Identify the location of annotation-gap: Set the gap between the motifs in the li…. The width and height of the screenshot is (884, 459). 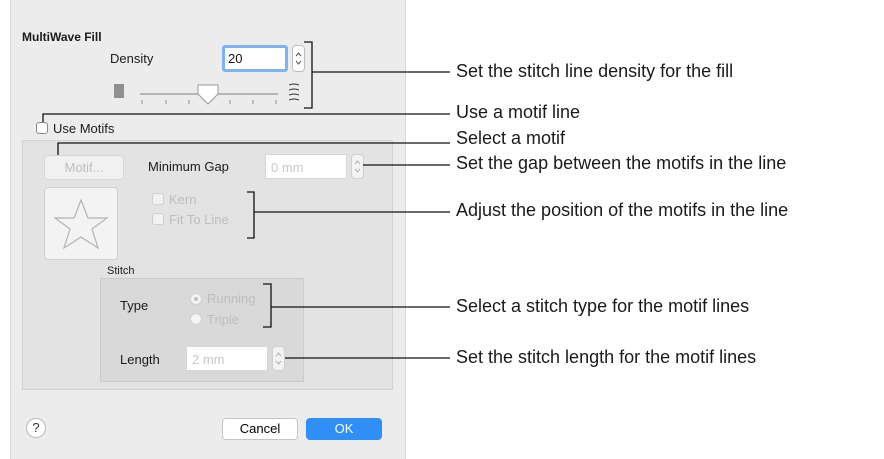
(621, 163).